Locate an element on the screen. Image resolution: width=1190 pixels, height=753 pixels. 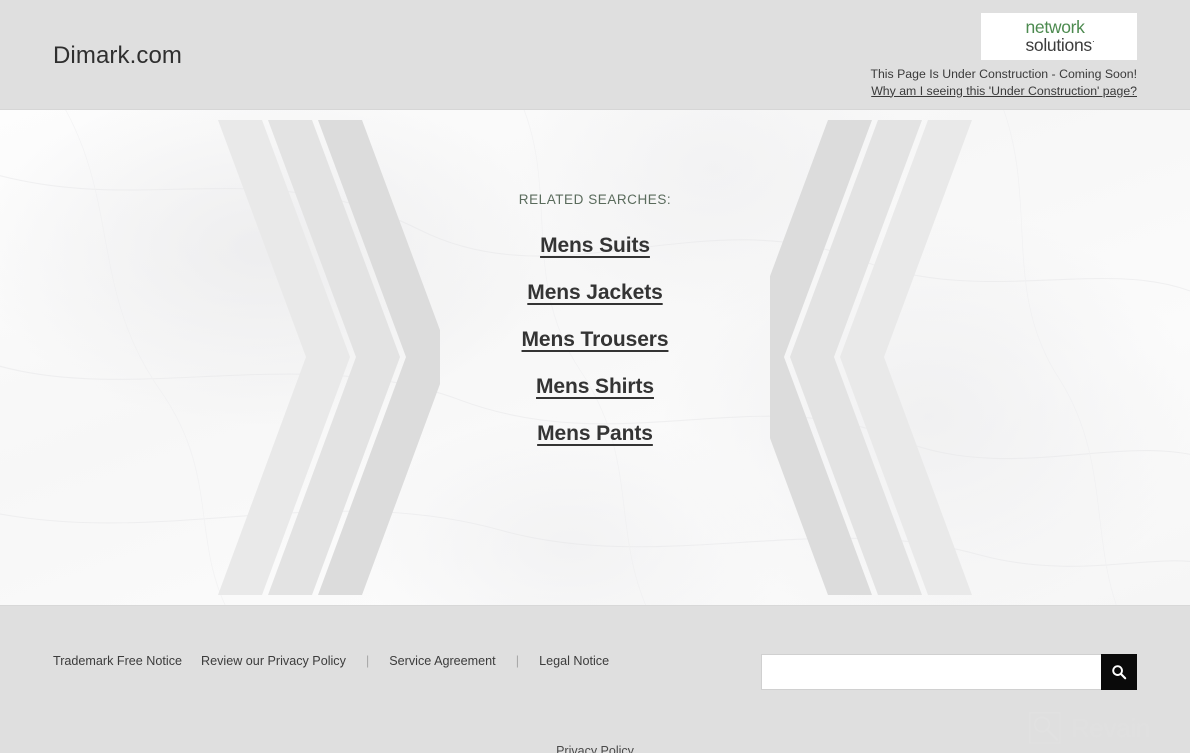
related-search-link-2: Mens Jackets is located at coordinates (594, 293).